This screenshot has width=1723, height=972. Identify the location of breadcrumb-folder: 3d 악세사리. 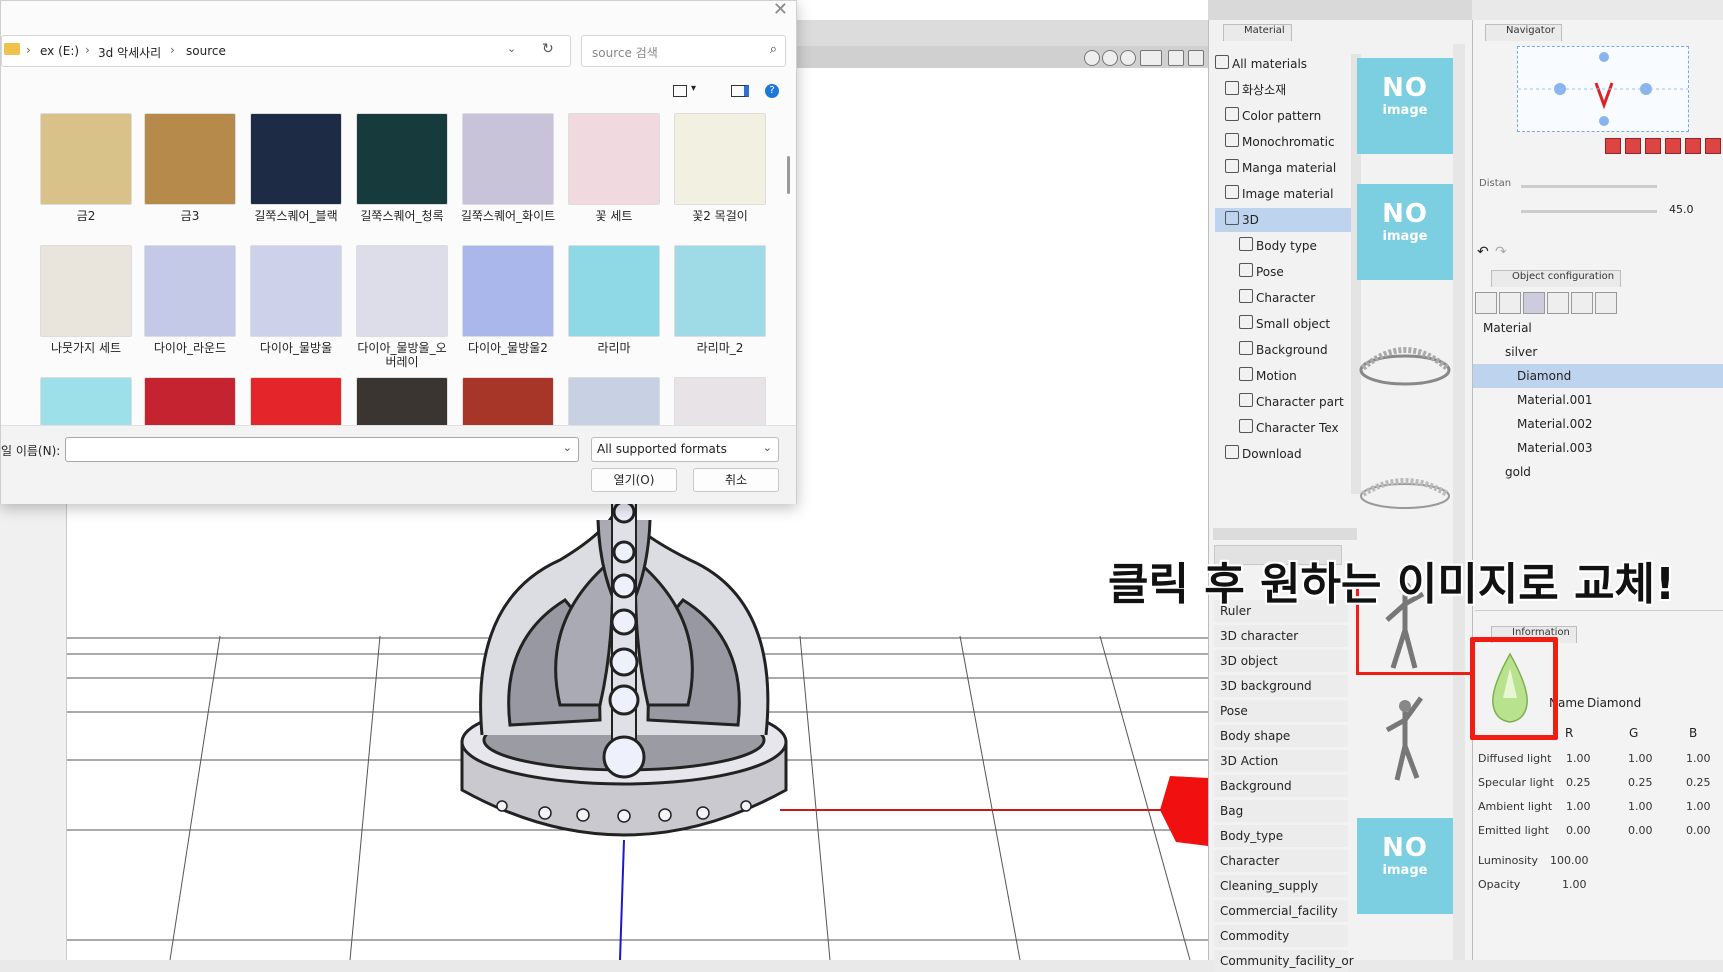
(129, 52).